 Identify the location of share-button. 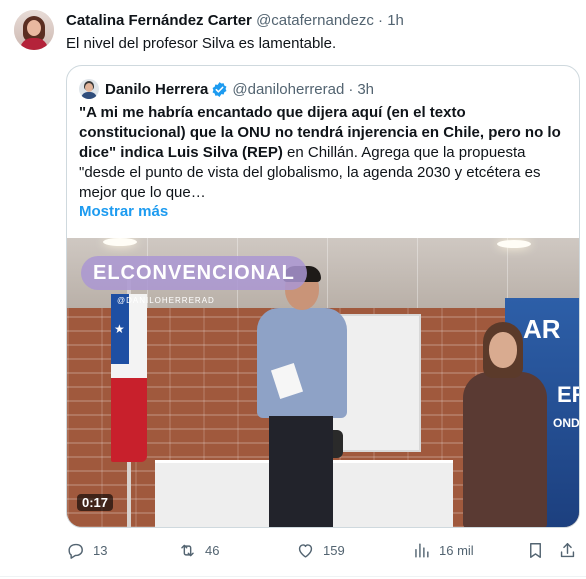
(567, 550).